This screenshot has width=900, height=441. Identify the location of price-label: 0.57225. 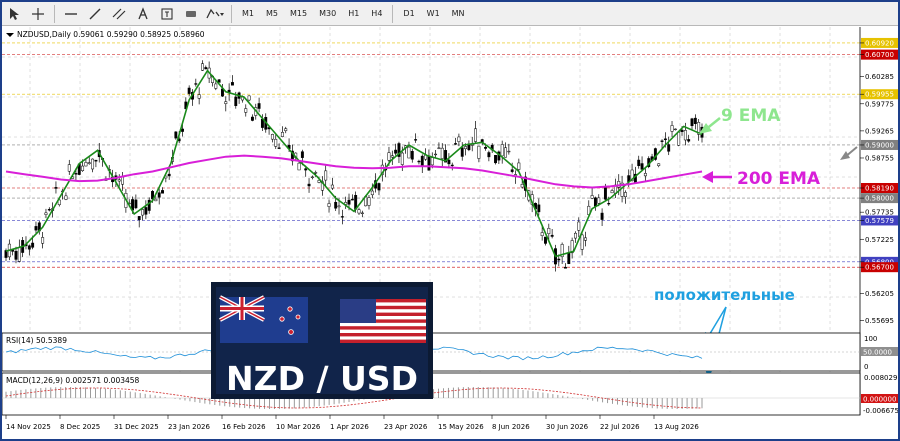
(879, 240).